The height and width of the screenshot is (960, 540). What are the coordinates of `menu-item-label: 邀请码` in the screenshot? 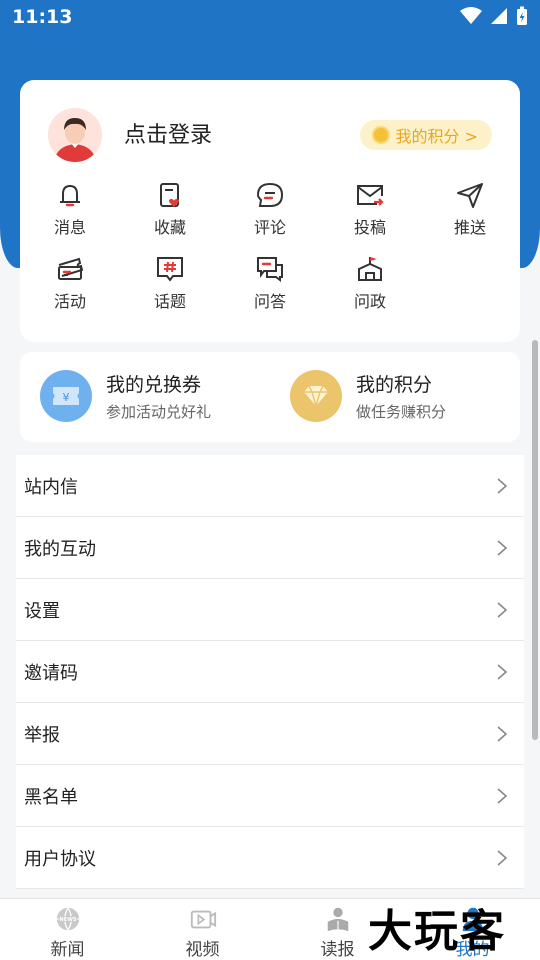 It's located at (51, 673).